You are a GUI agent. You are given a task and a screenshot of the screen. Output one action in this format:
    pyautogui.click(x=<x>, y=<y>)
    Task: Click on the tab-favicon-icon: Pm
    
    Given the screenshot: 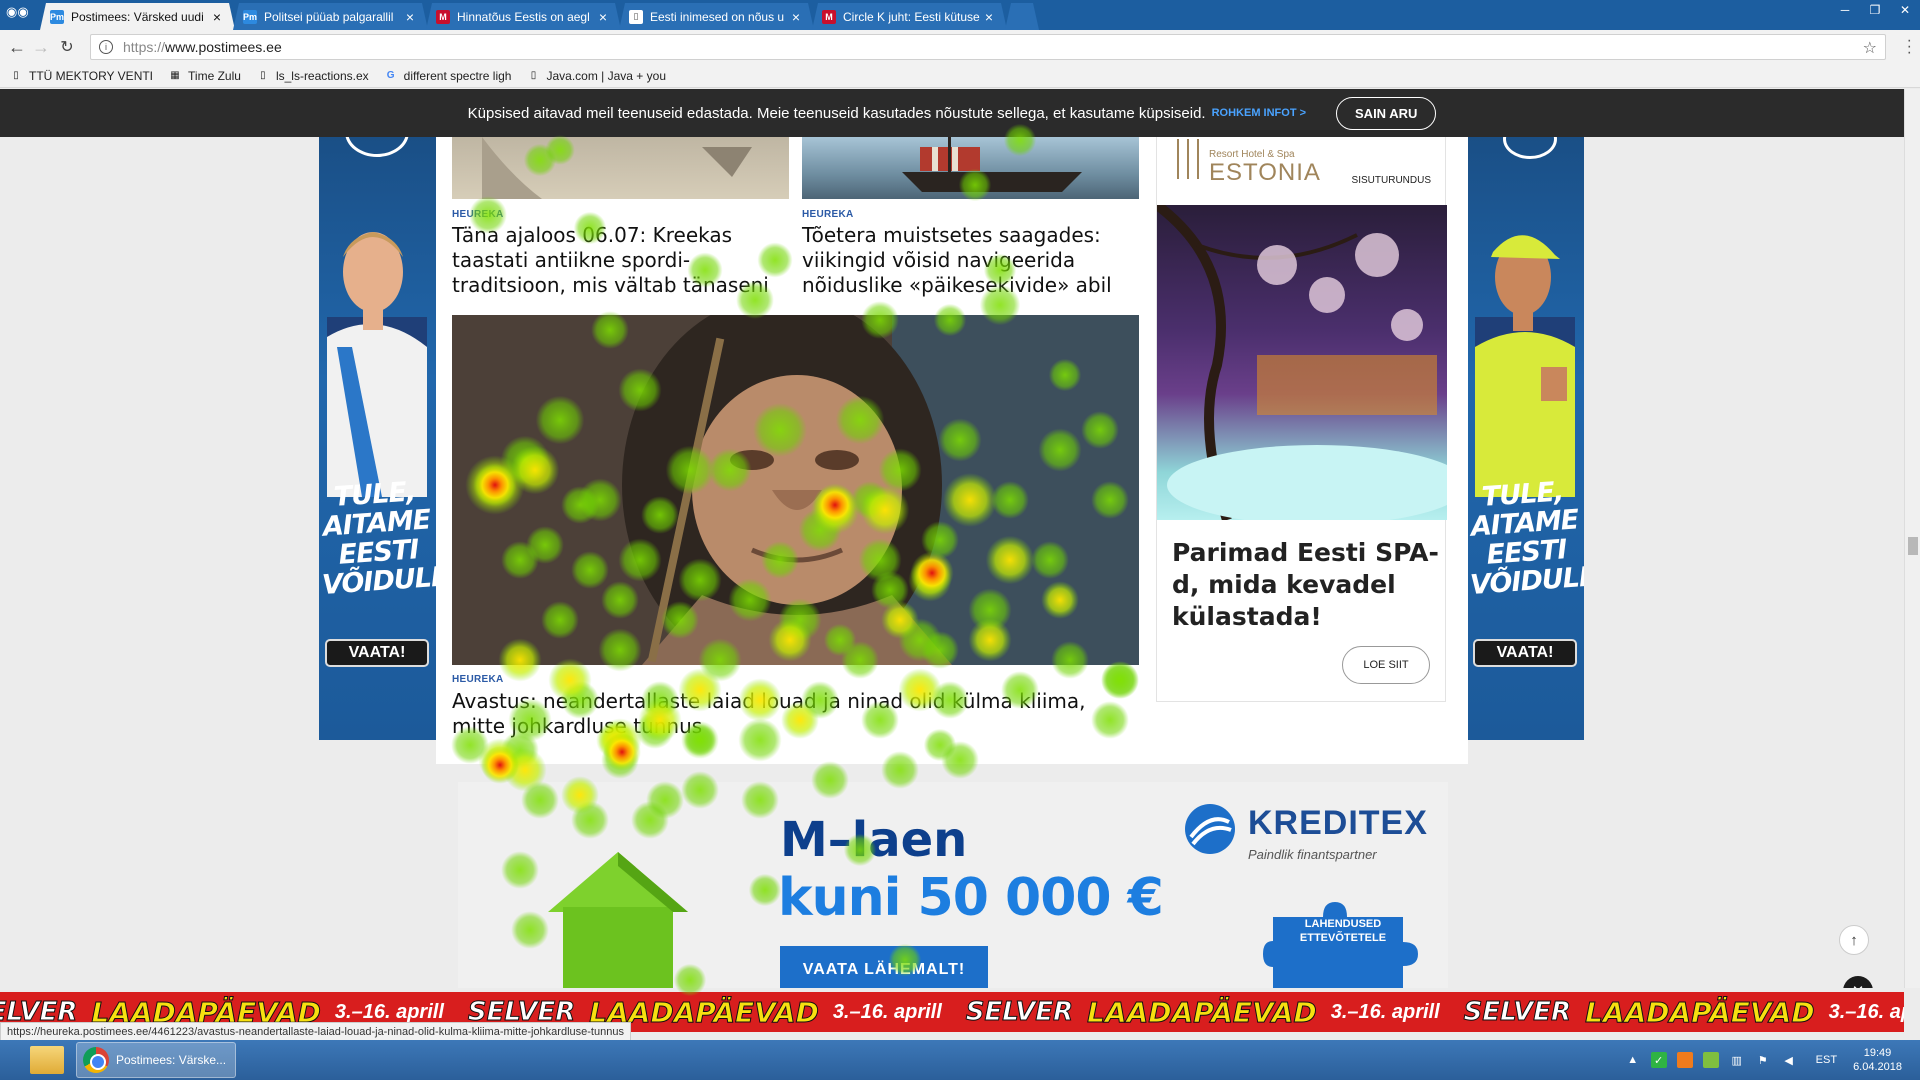 What is the action you would take?
    pyautogui.click(x=250, y=16)
    